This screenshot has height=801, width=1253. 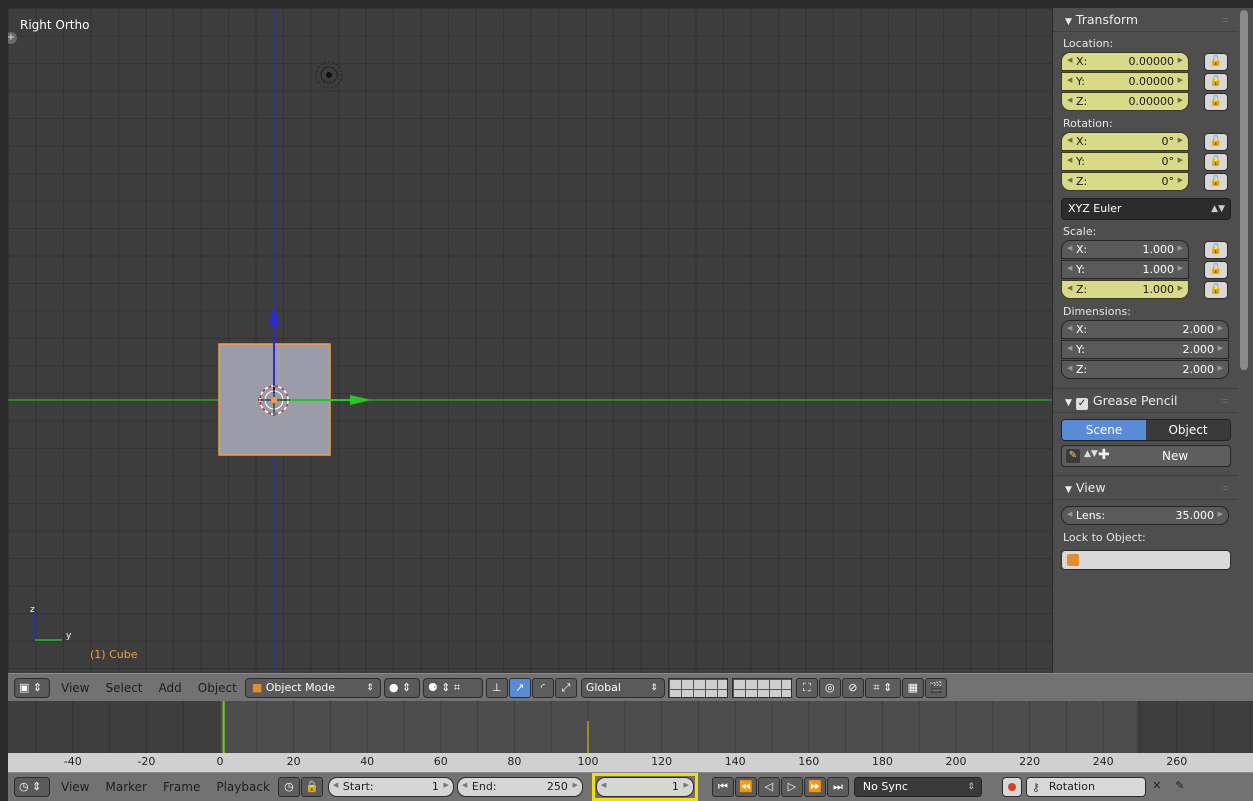 I want to click on scene-layers-left, so click(x=697, y=687).